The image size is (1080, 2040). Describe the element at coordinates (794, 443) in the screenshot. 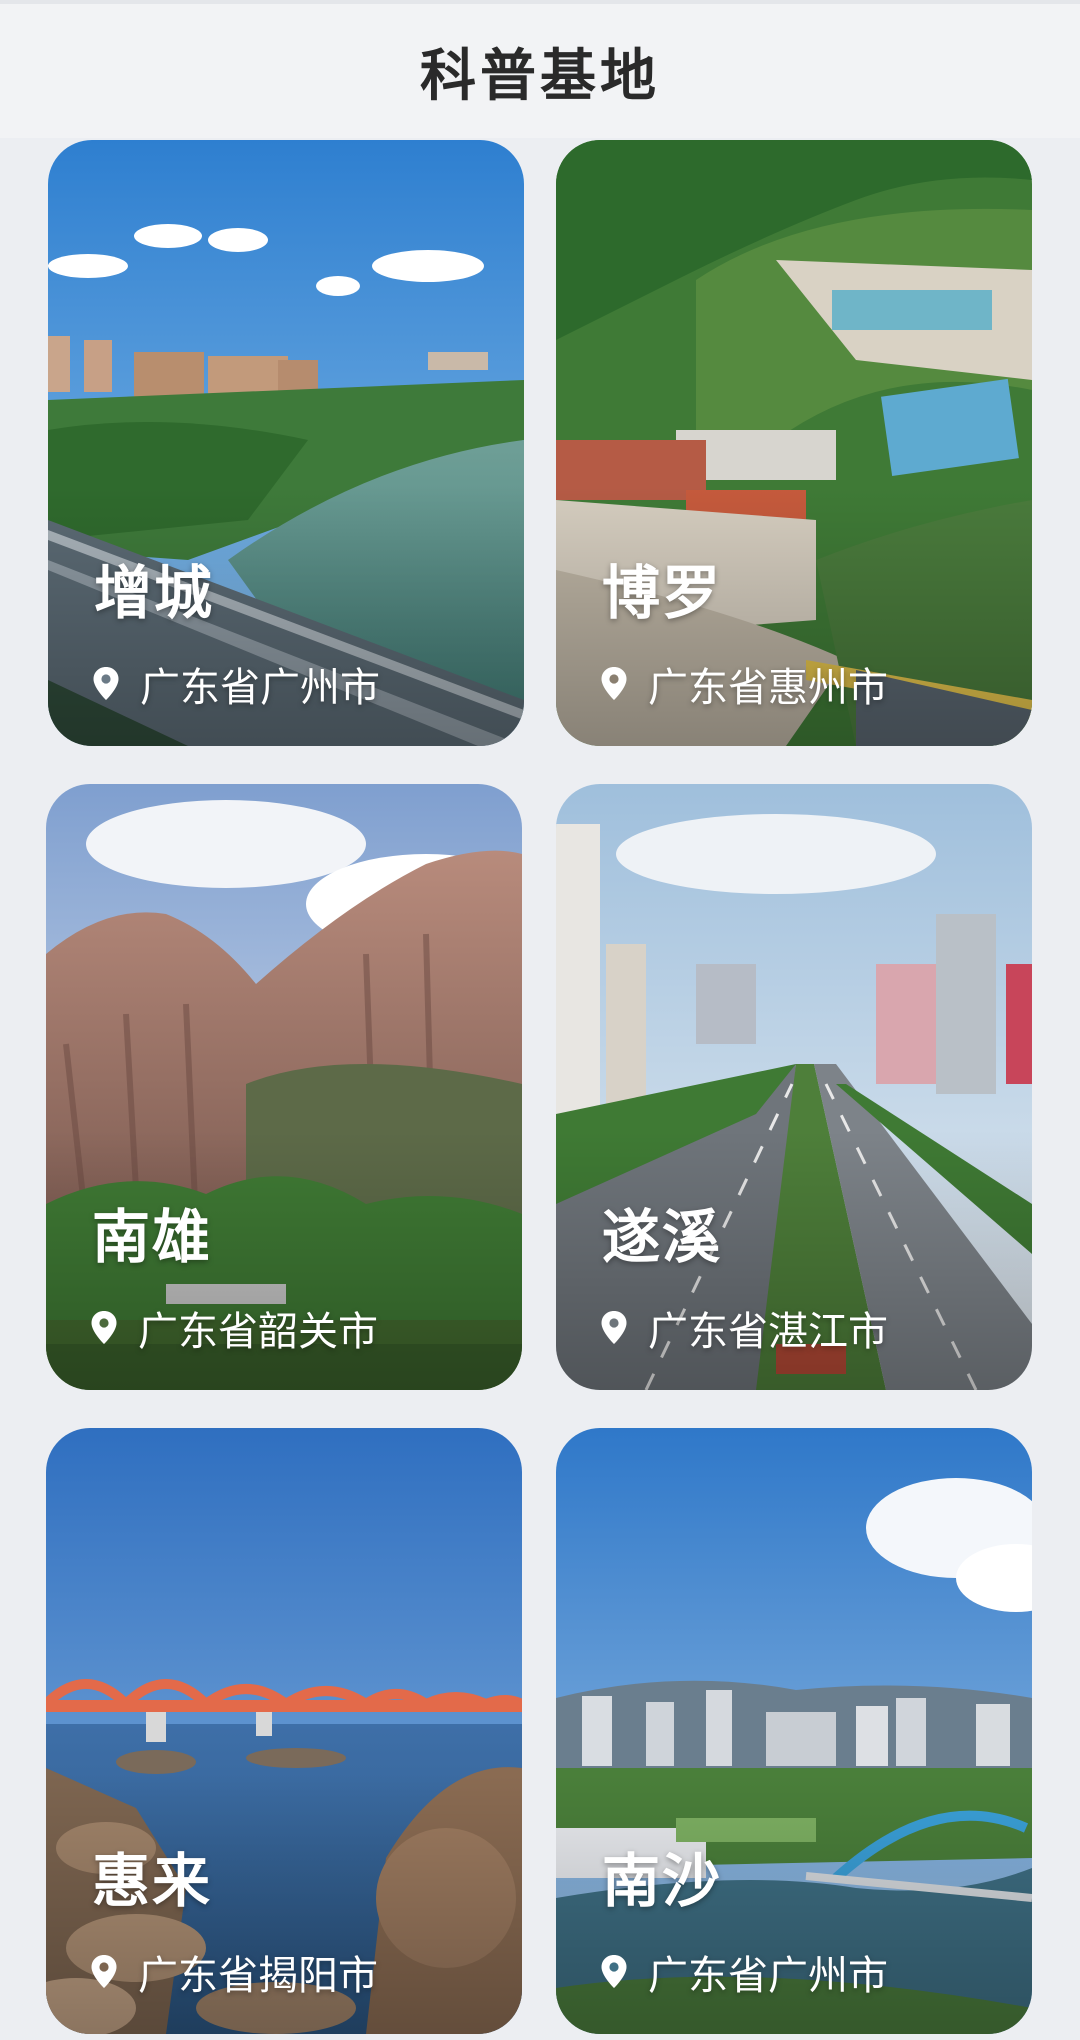

I see `base-card-boluo: 博罗 广东省惠州市` at that location.